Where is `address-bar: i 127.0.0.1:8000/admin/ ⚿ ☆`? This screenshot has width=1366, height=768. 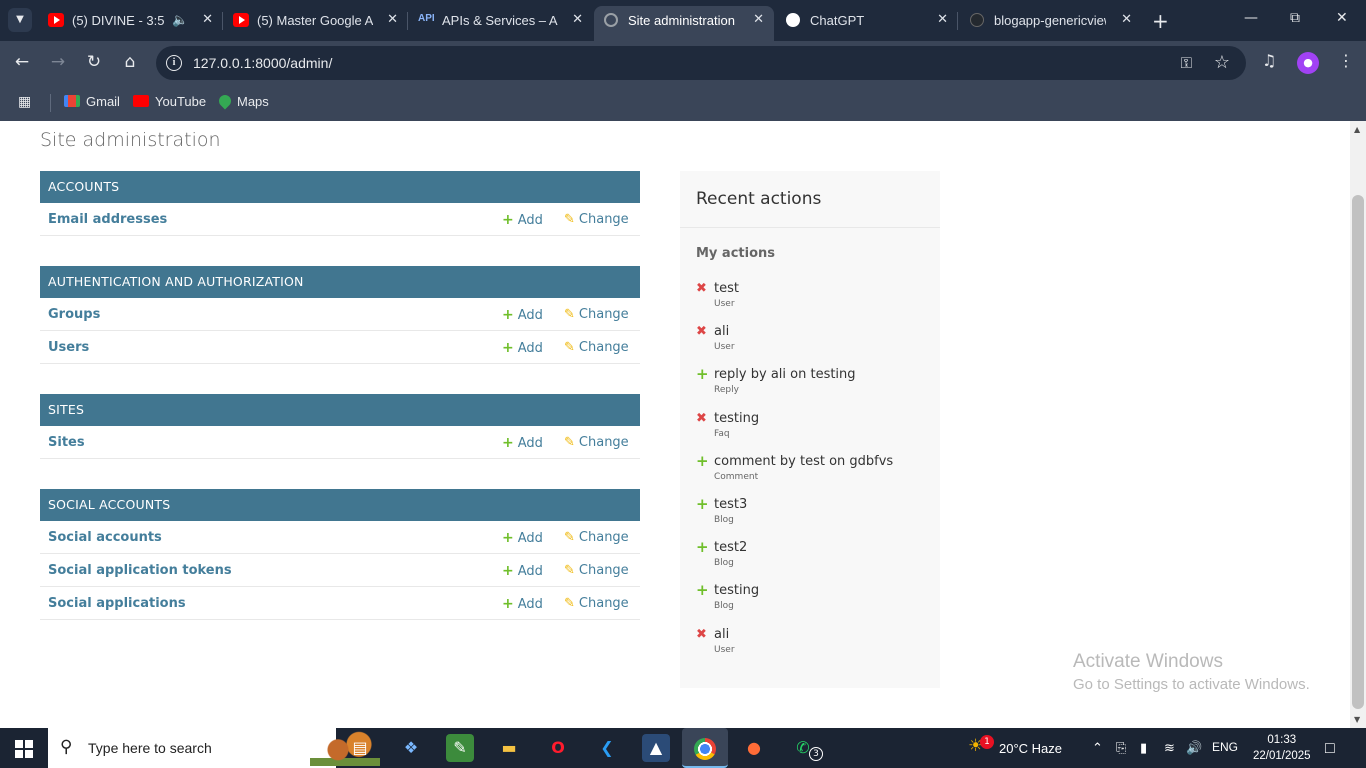 address-bar: i 127.0.0.1:8000/admin/ ⚿ ☆ is located at coordinates (701, 63).